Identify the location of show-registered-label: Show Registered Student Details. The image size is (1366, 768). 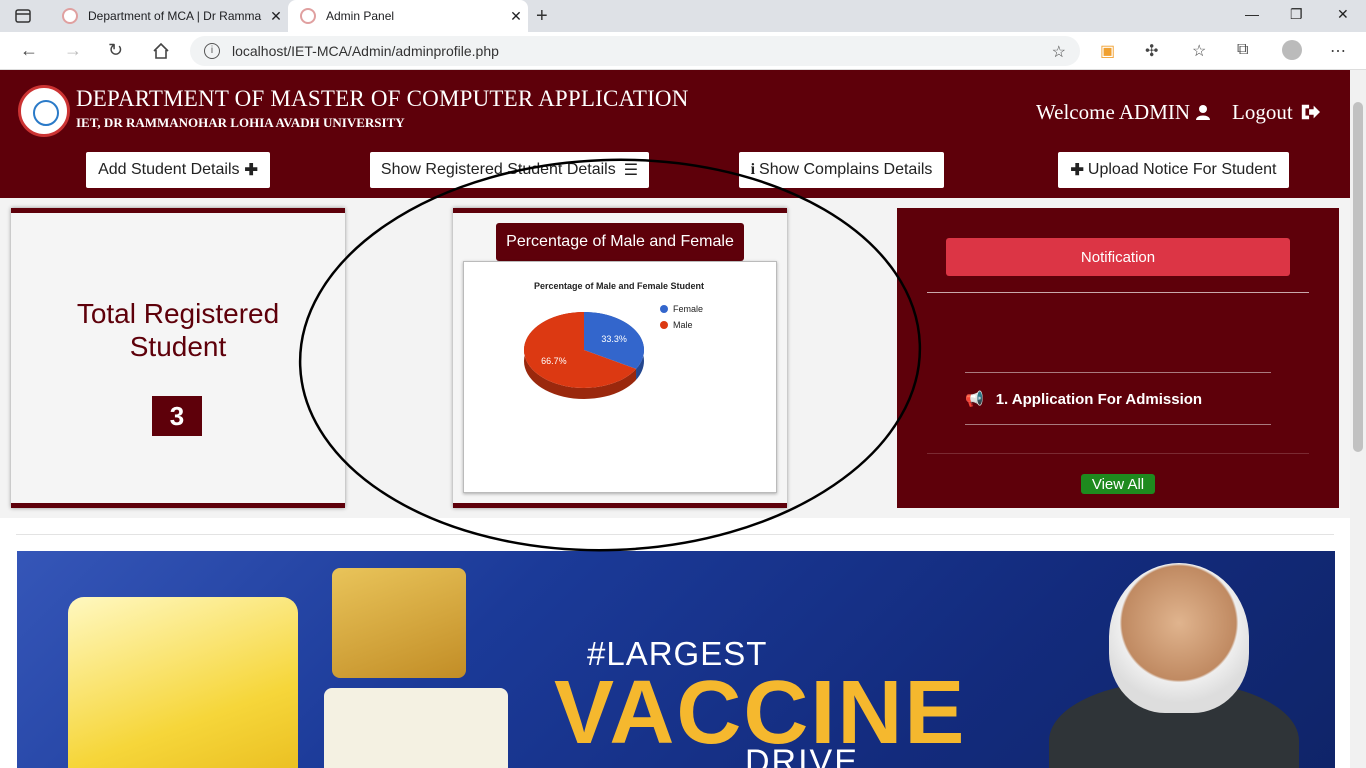
(498, 169).